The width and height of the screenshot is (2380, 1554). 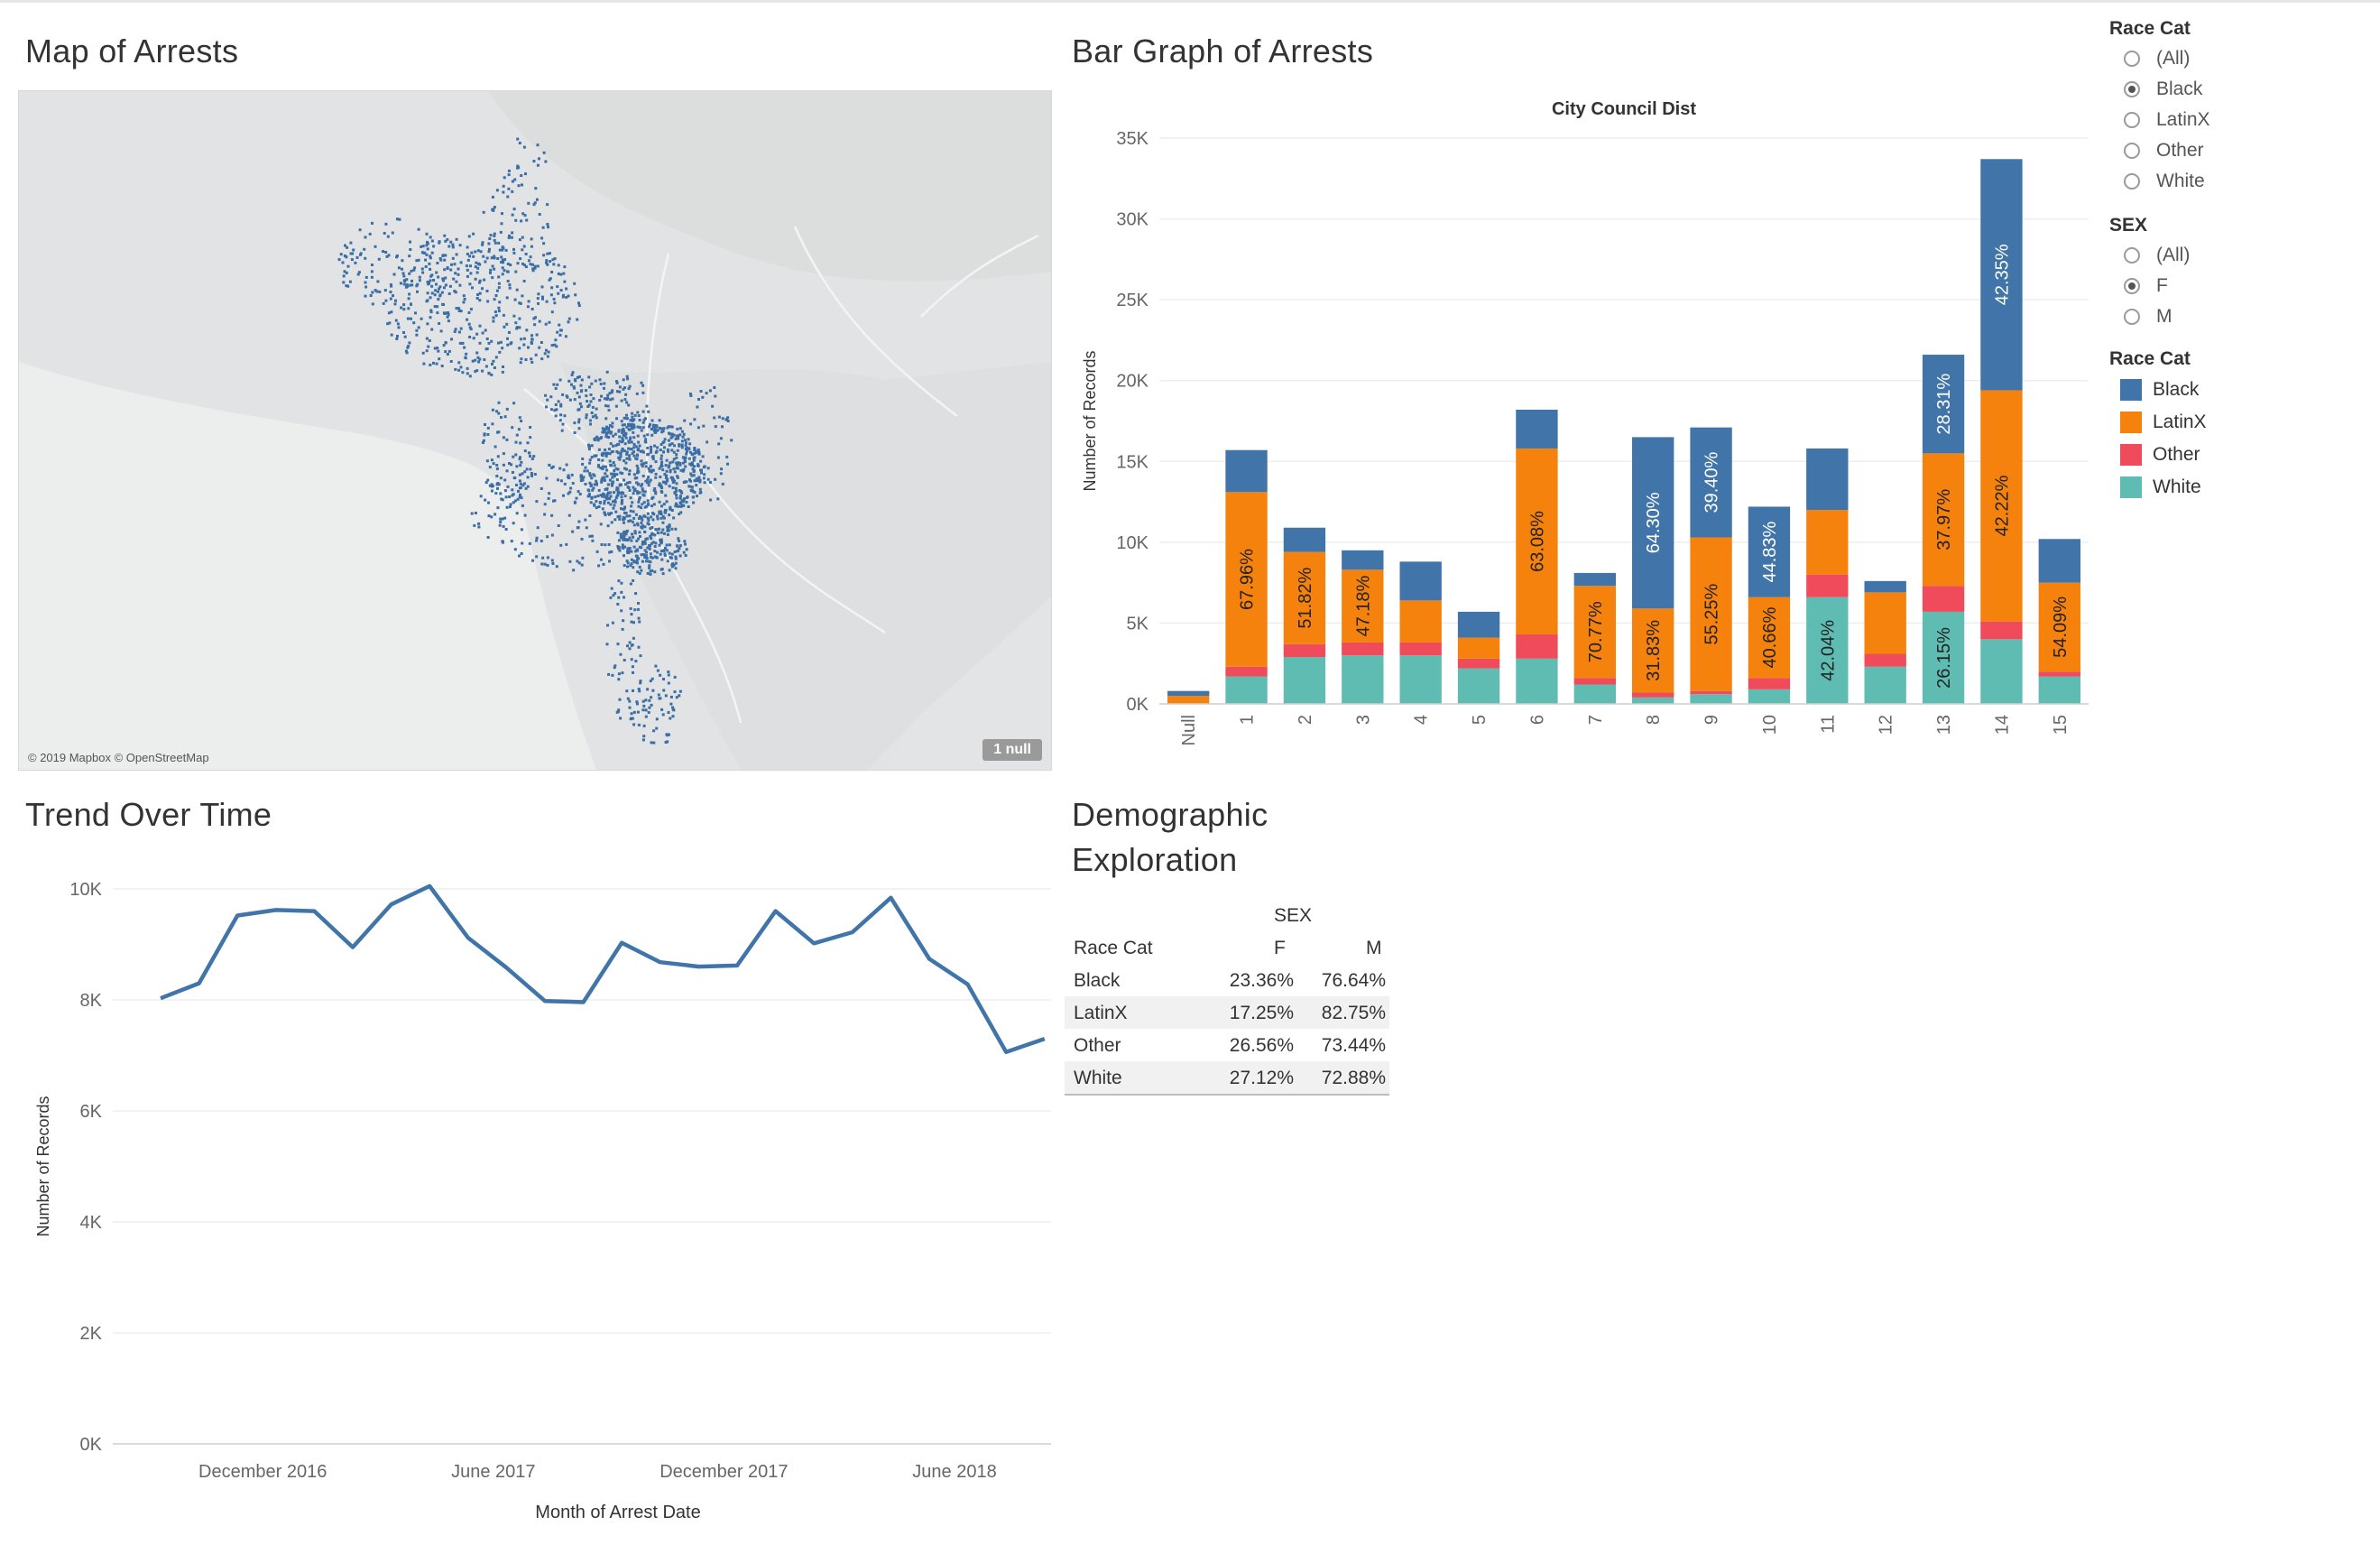 What do you see at coordinates (1827, 542) in the screenshot?
I see `bar-segment-latinx` at bounding box center [1827, 542].